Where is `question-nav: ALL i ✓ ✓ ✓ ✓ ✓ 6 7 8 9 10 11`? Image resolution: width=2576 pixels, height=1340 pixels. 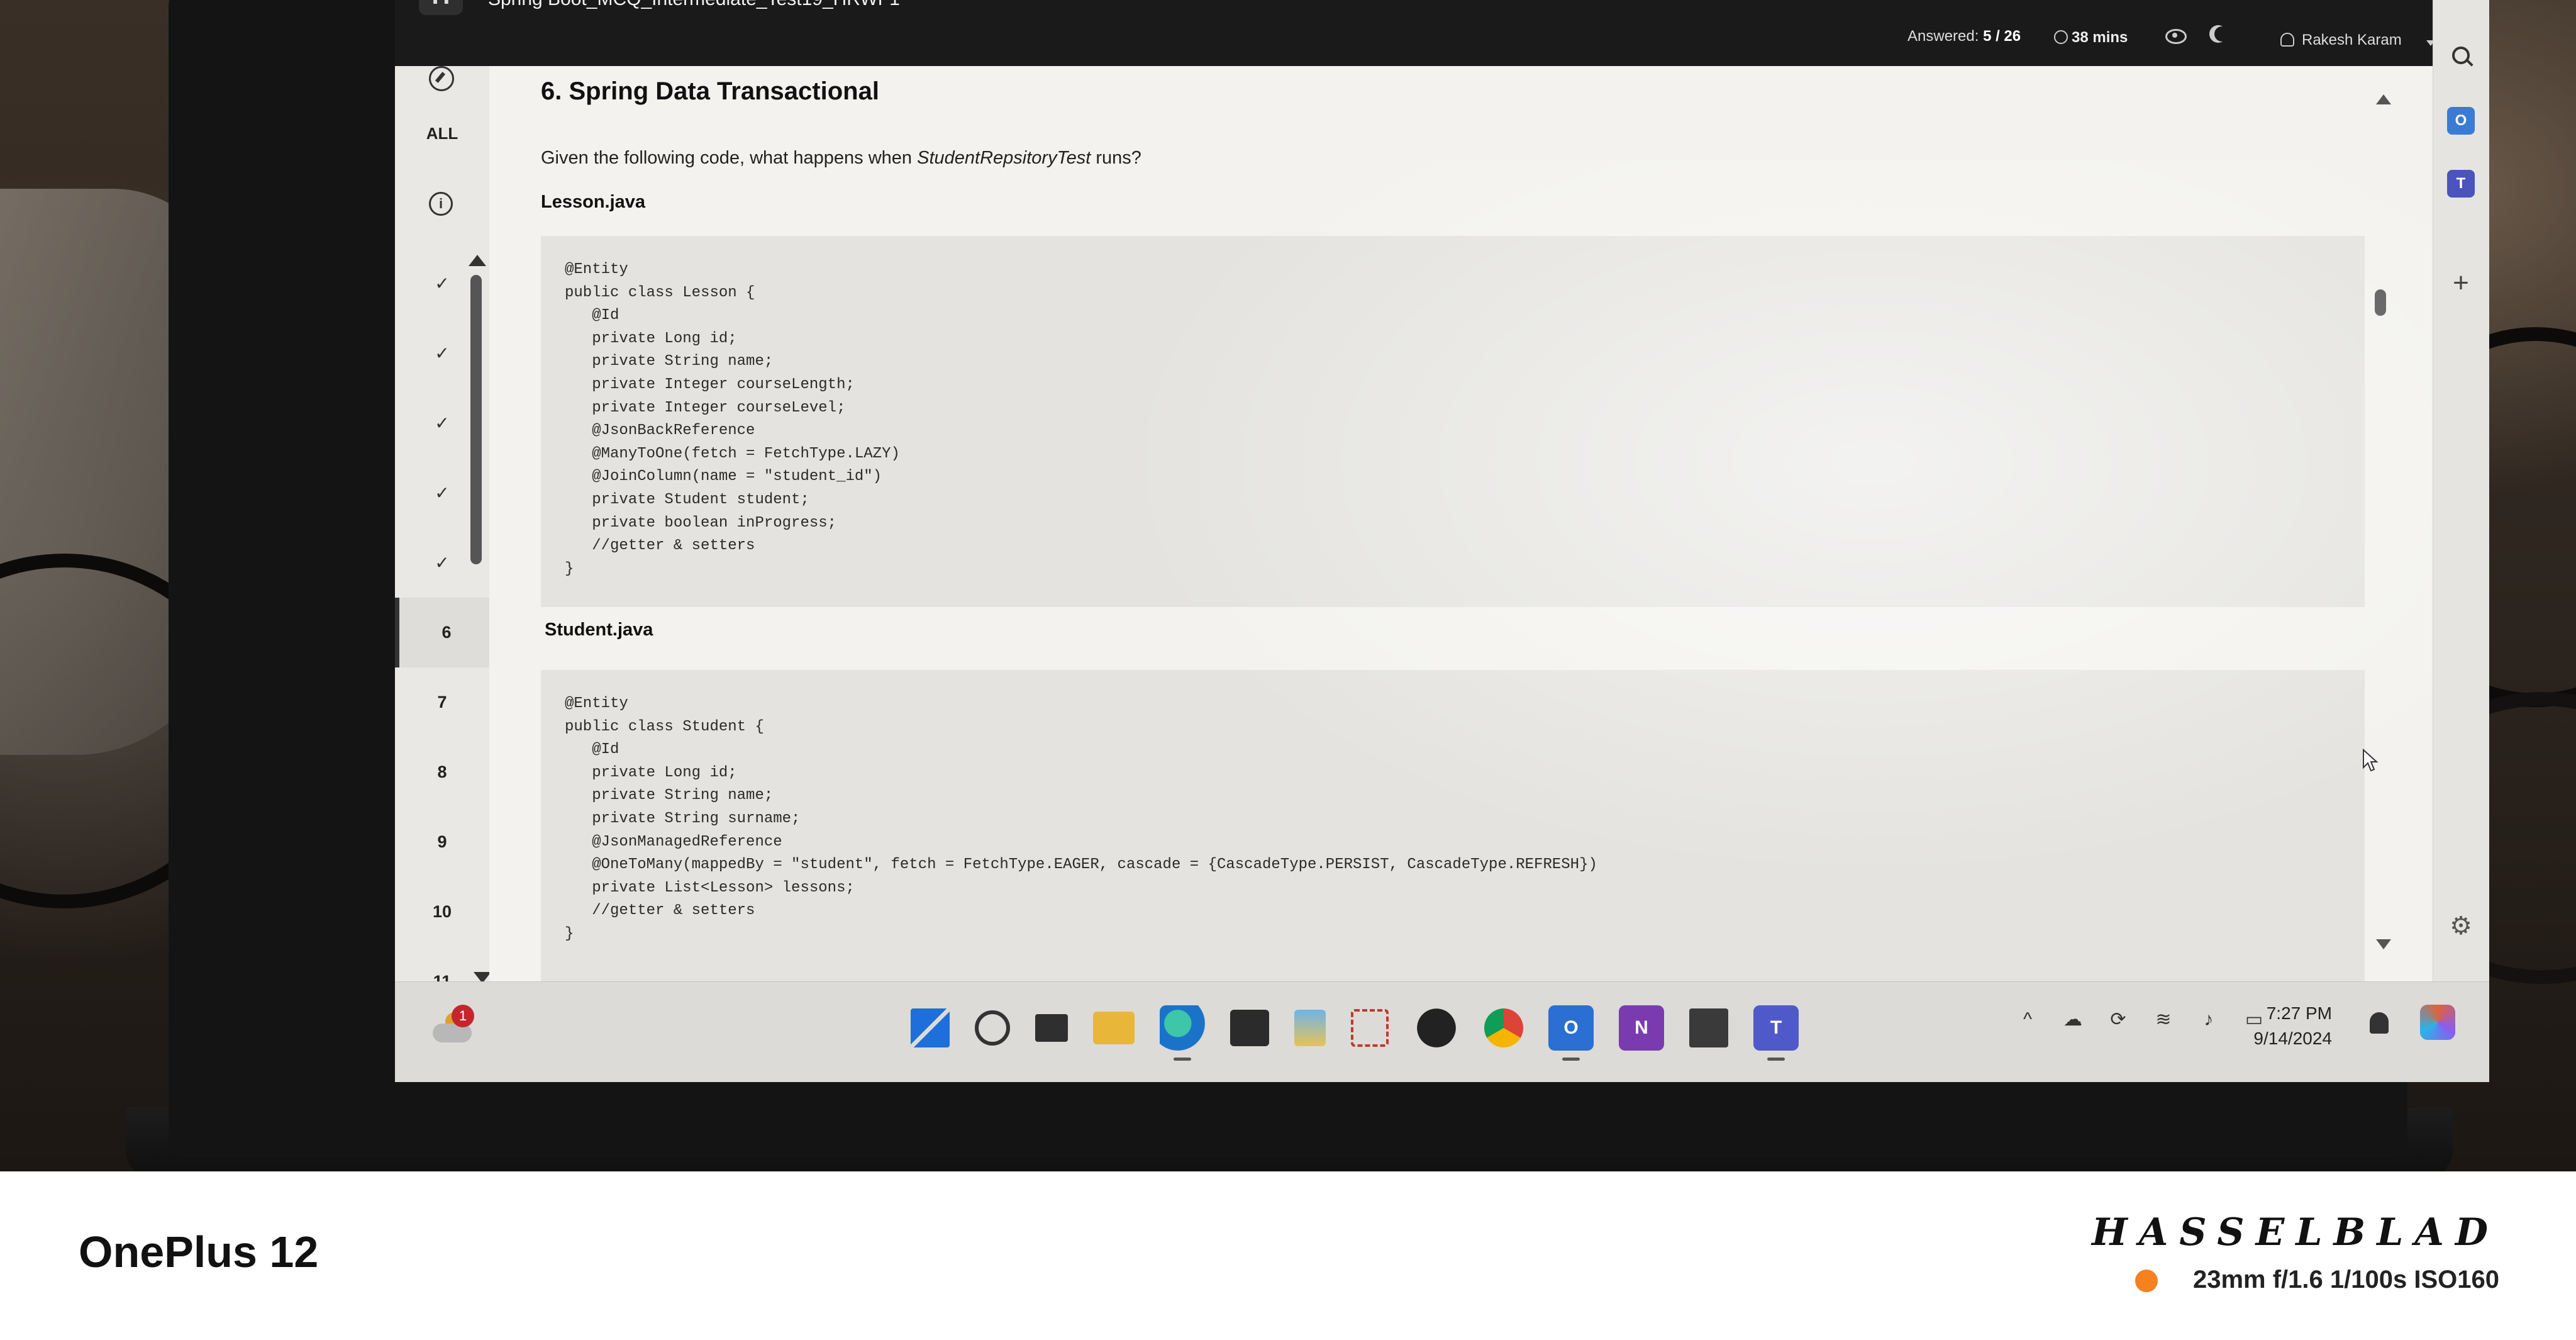 question-nav: ALL i ✓ ✓ ✓ ✓ ✓ 6 7 8 9 10 11 is located at coordinates (444, 528).